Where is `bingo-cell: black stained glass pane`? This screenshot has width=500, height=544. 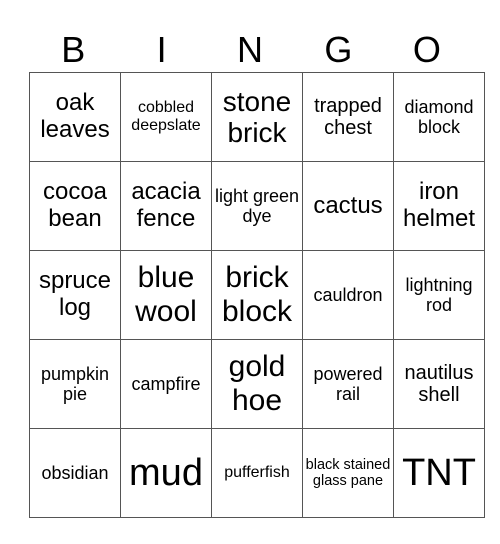 bingo-cell: black stained glass pane is located at coordinates (348, 473).